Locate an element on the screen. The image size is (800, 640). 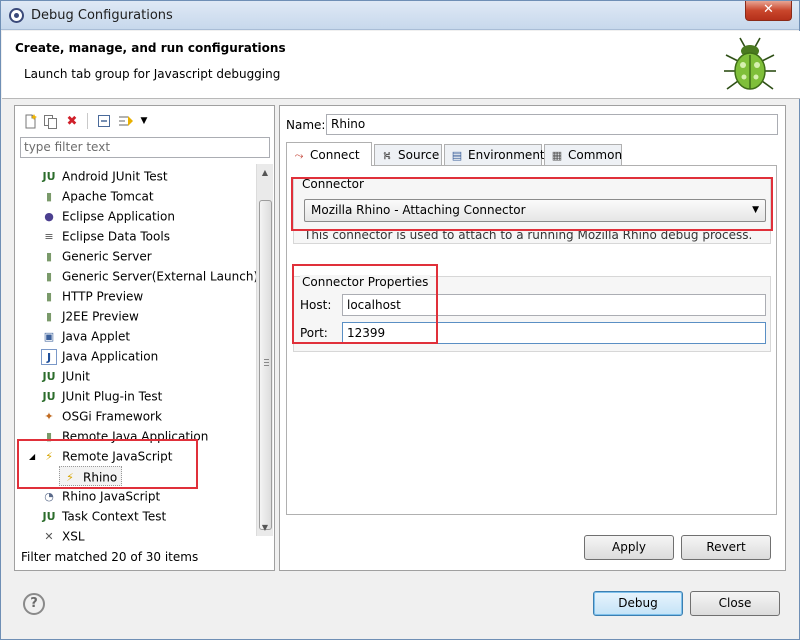
scrollbar-thumb is located at coordinates (265, 365).